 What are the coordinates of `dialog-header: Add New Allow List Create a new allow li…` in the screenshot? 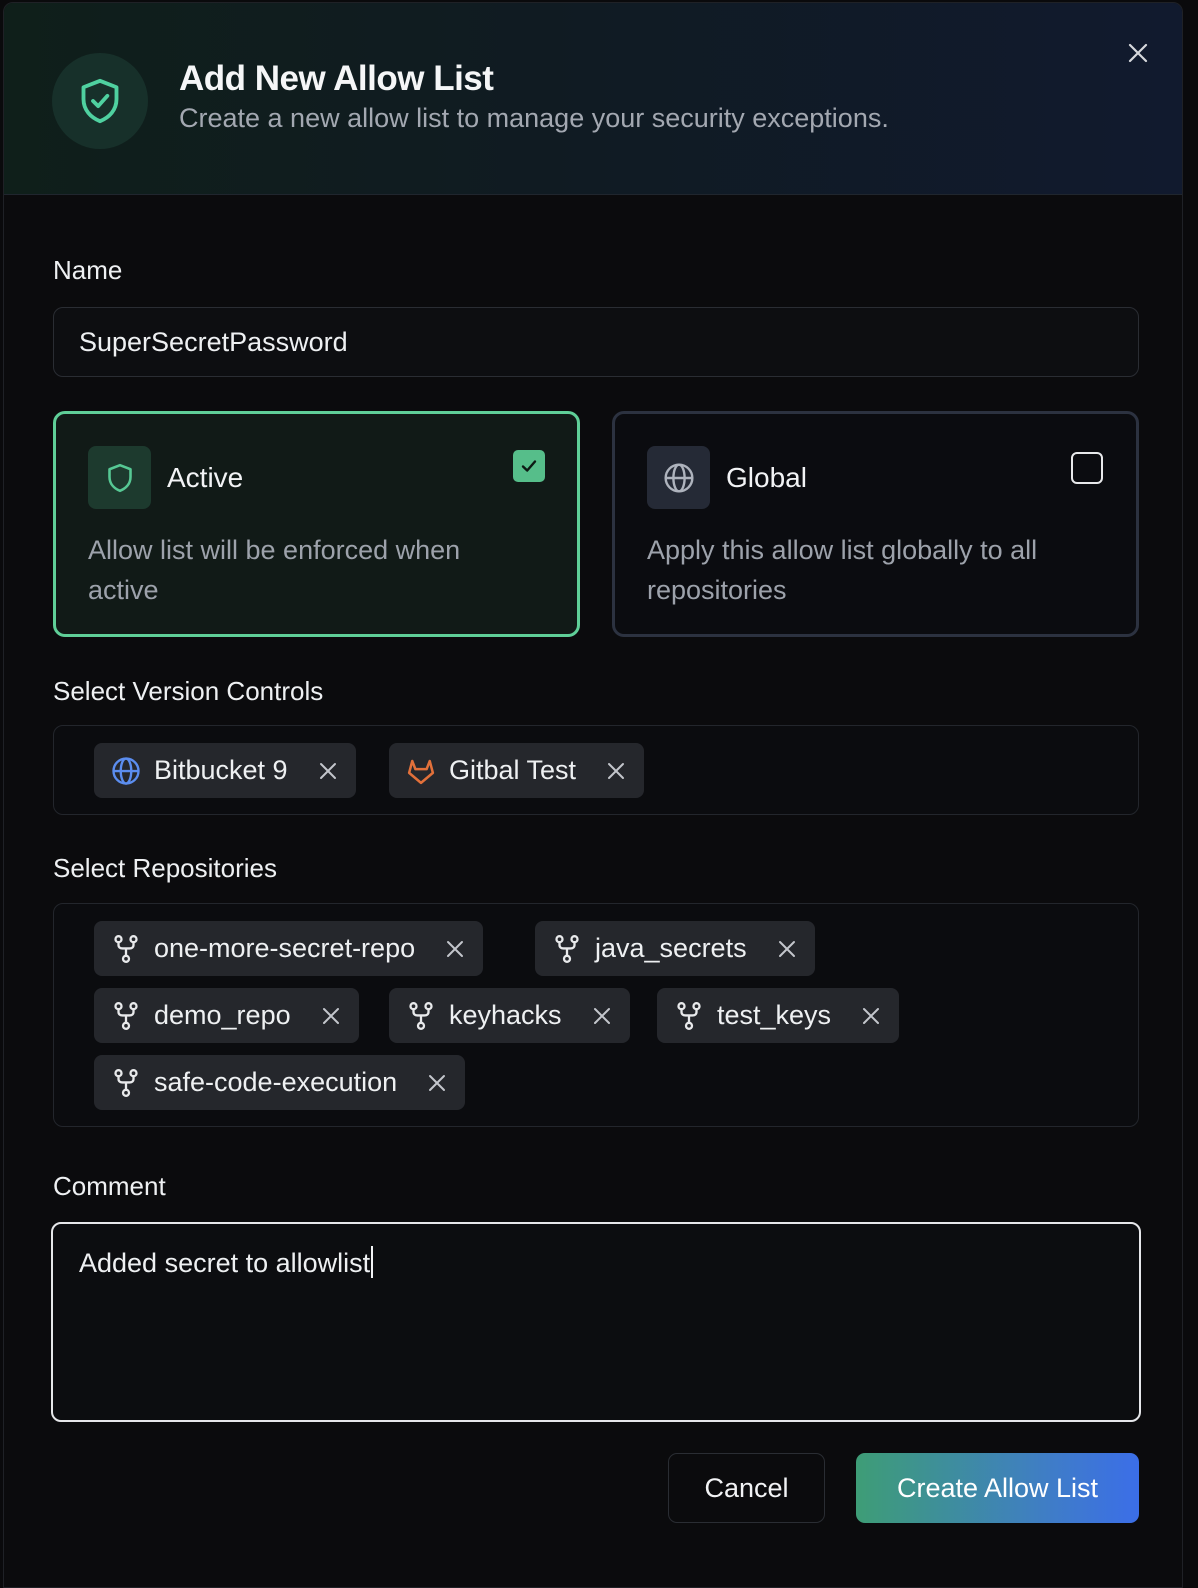 It's located at (593, 99).